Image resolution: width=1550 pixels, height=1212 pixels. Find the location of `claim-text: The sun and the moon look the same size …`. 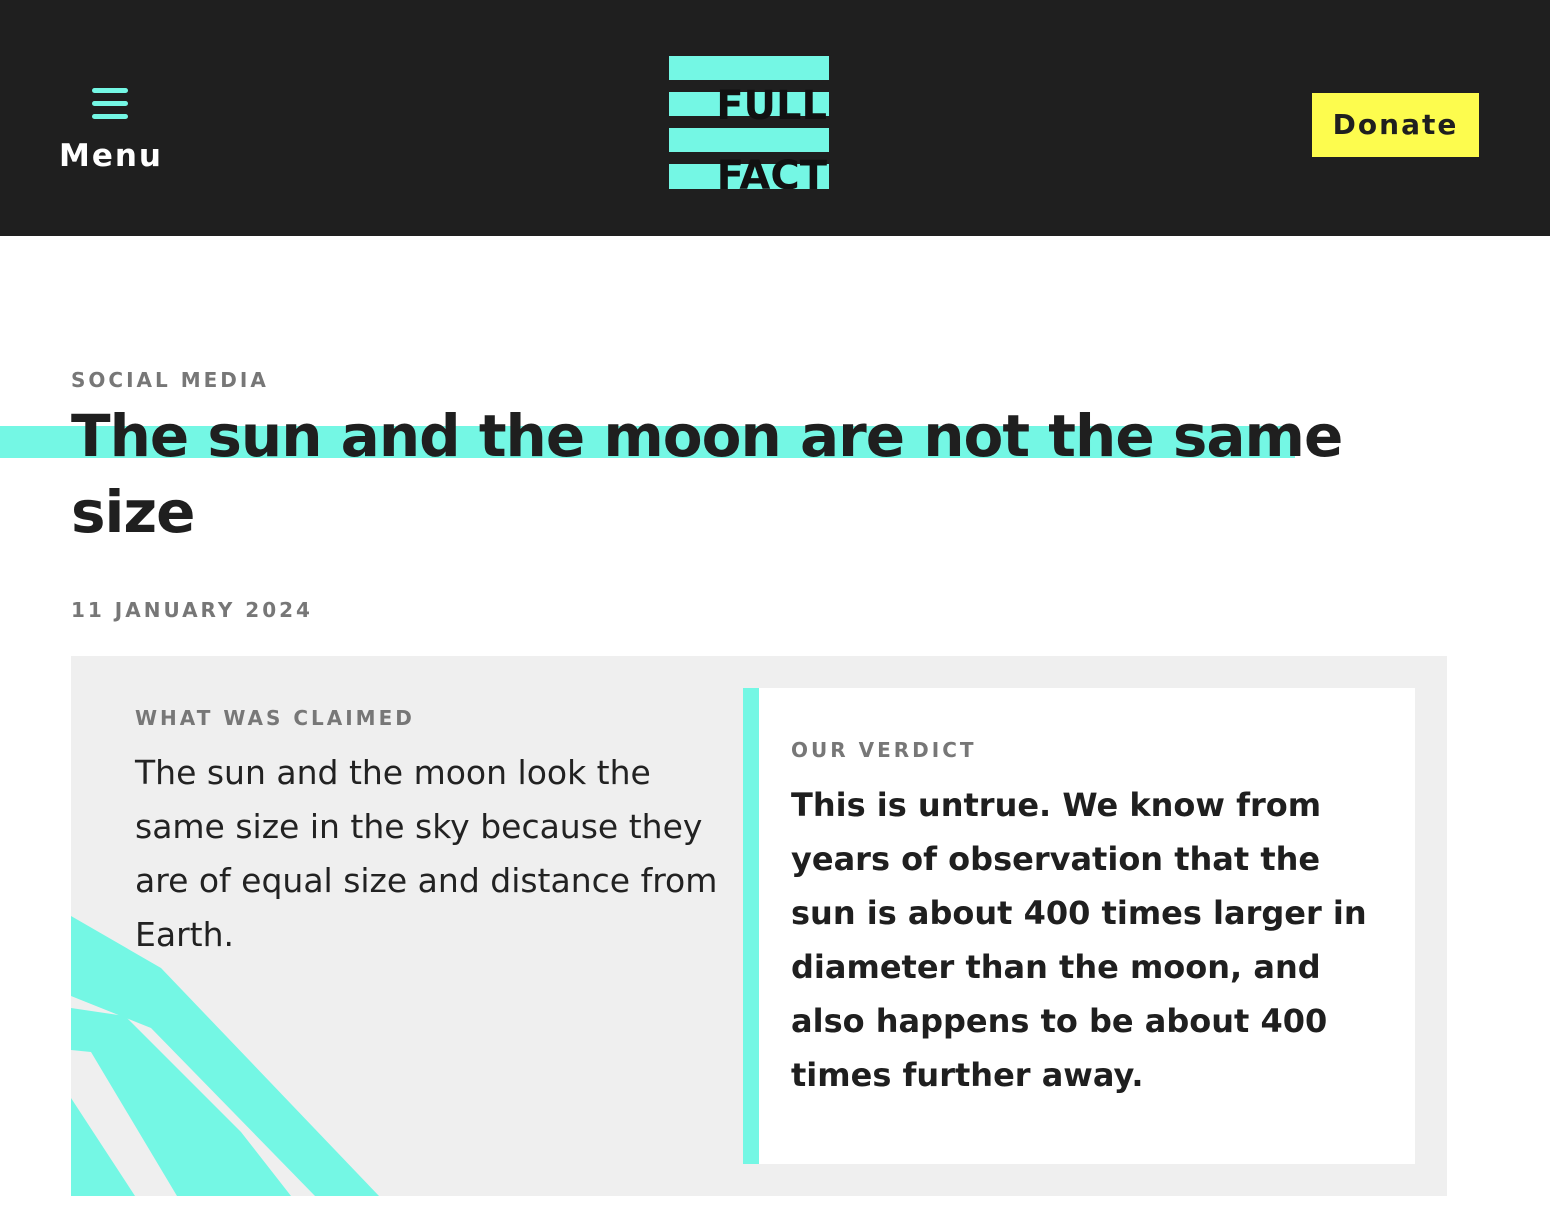

claim-text: The sun and the moon look the same size … is located at coordinates (426, 853).